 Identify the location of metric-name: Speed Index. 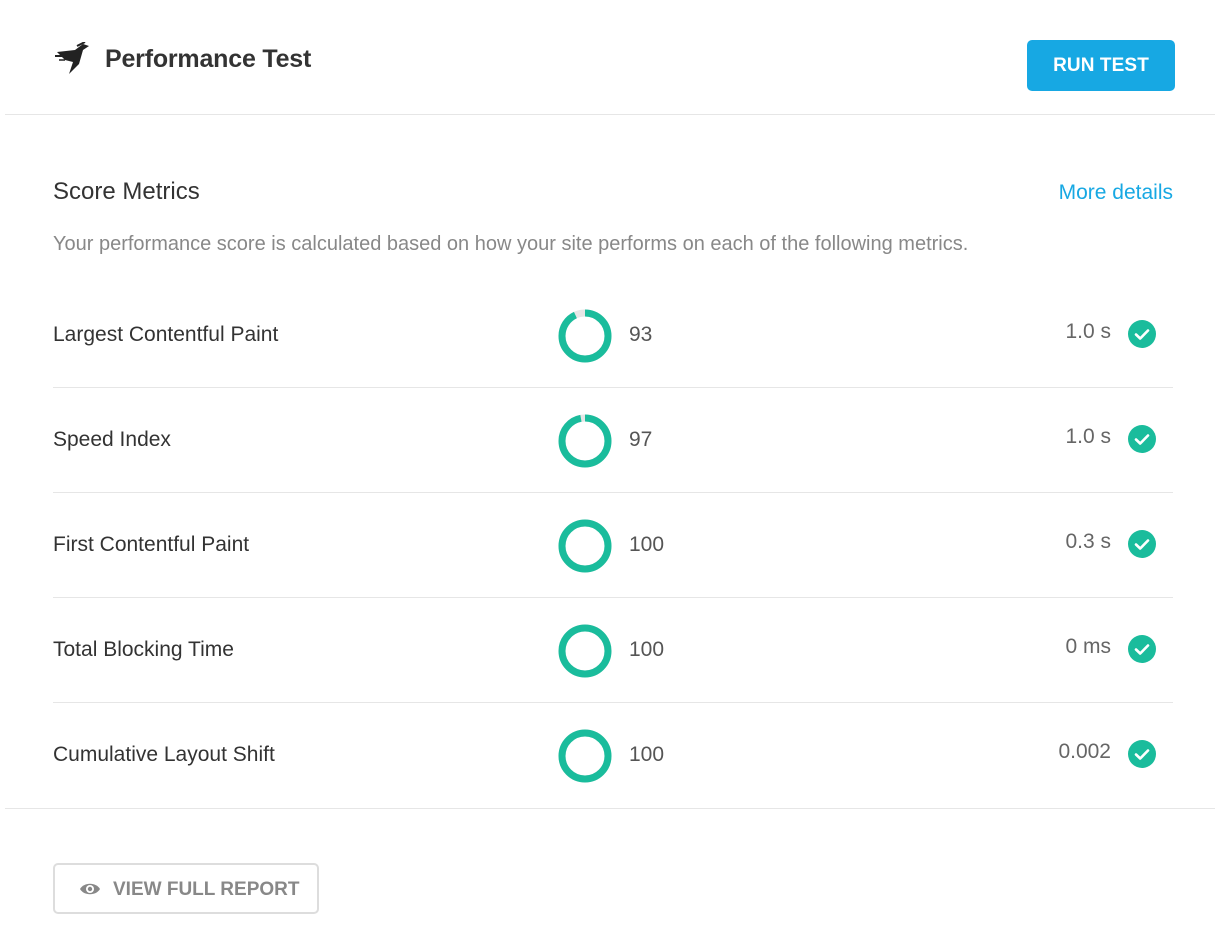
(112, 439).